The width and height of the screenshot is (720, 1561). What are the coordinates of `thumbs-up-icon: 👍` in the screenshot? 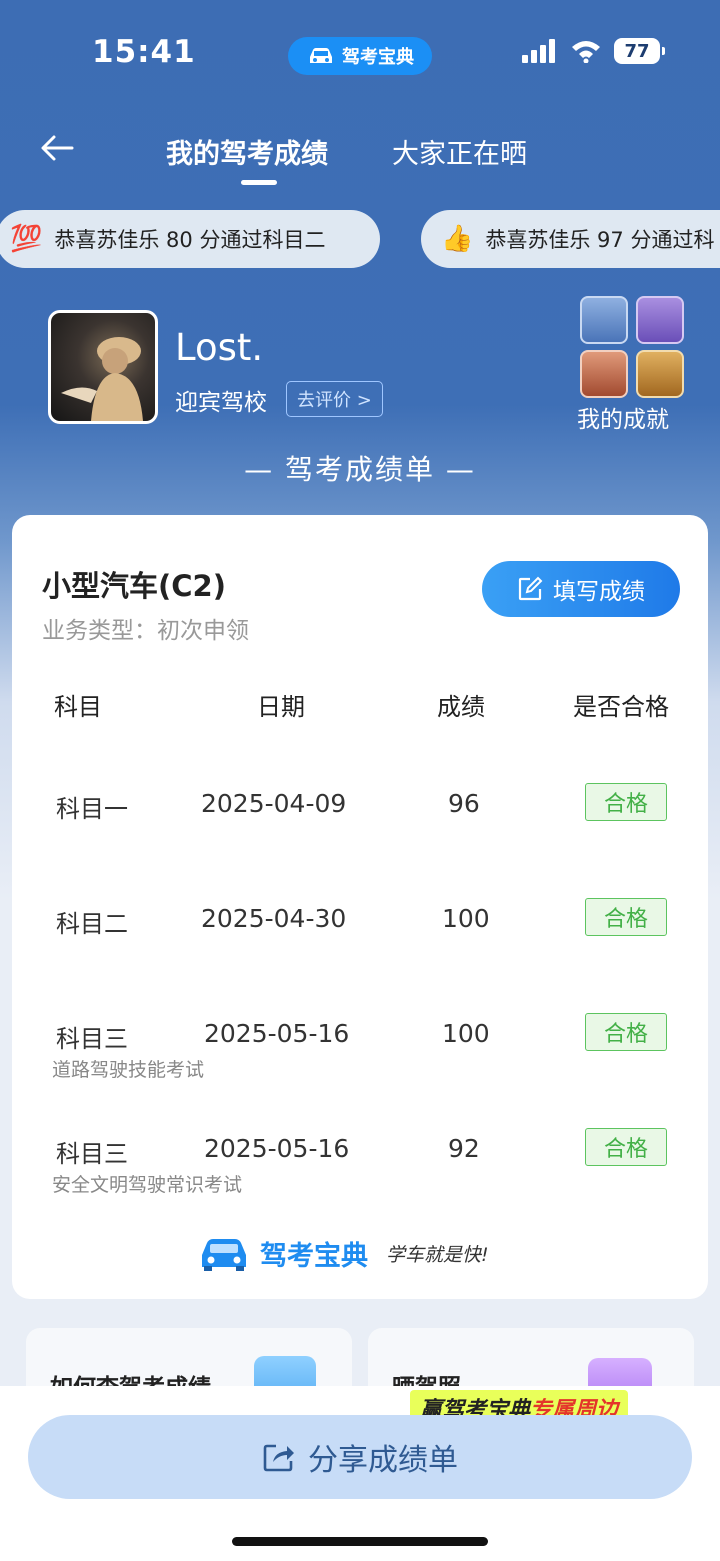 It's located at (457, 239).